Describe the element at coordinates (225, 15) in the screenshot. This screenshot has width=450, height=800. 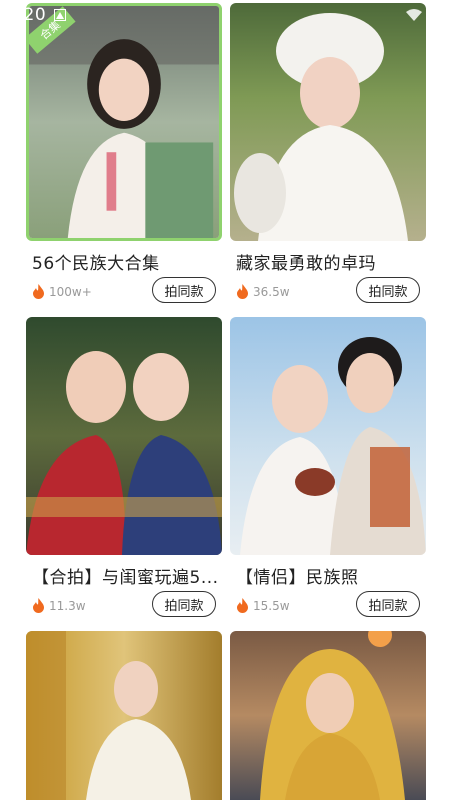
I see `status-bar: 9:20` at that location.